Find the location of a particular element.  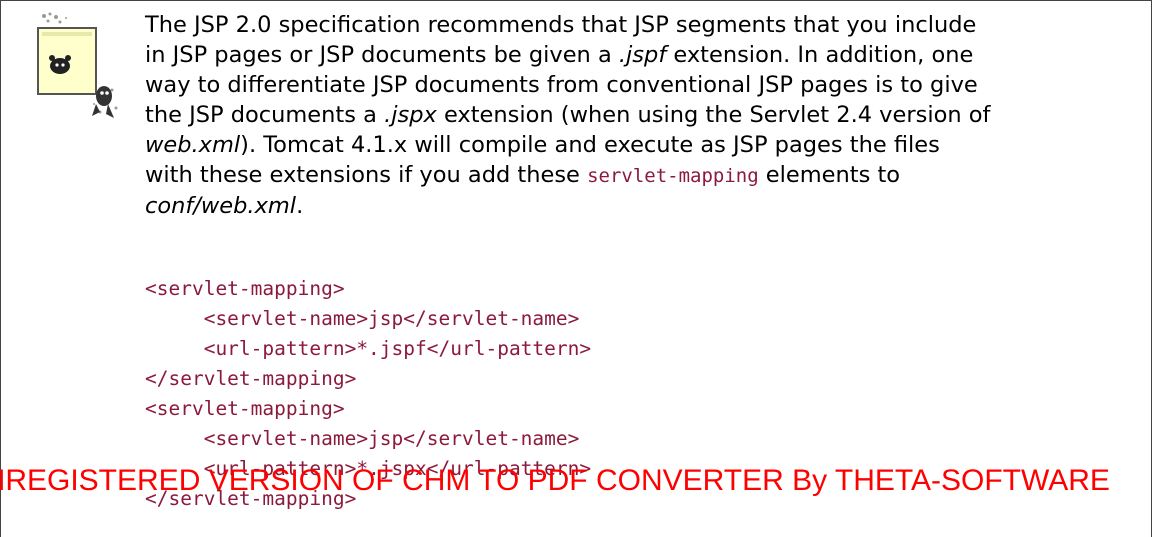

paragraph-text: in JSP pages or JSP documents be given a is located at coordinates (382, 55).